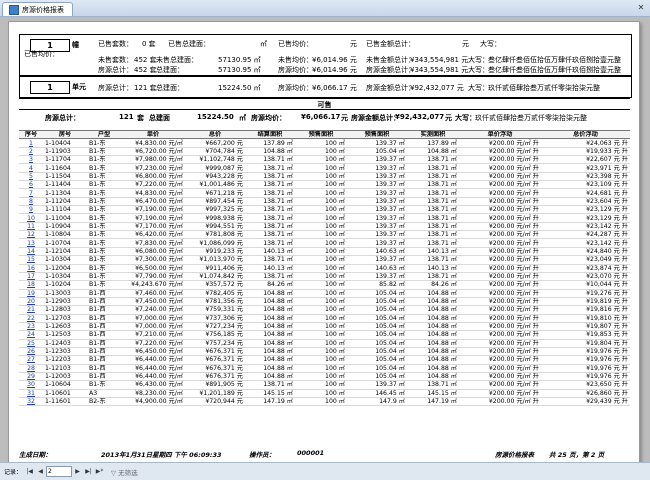 Image resolution: width=650 pixels, height=480 pixels. Describe the element at coordinates (585, 352) in the screenshot. I see `table-cell: ¥19,976 元 升` at that location.